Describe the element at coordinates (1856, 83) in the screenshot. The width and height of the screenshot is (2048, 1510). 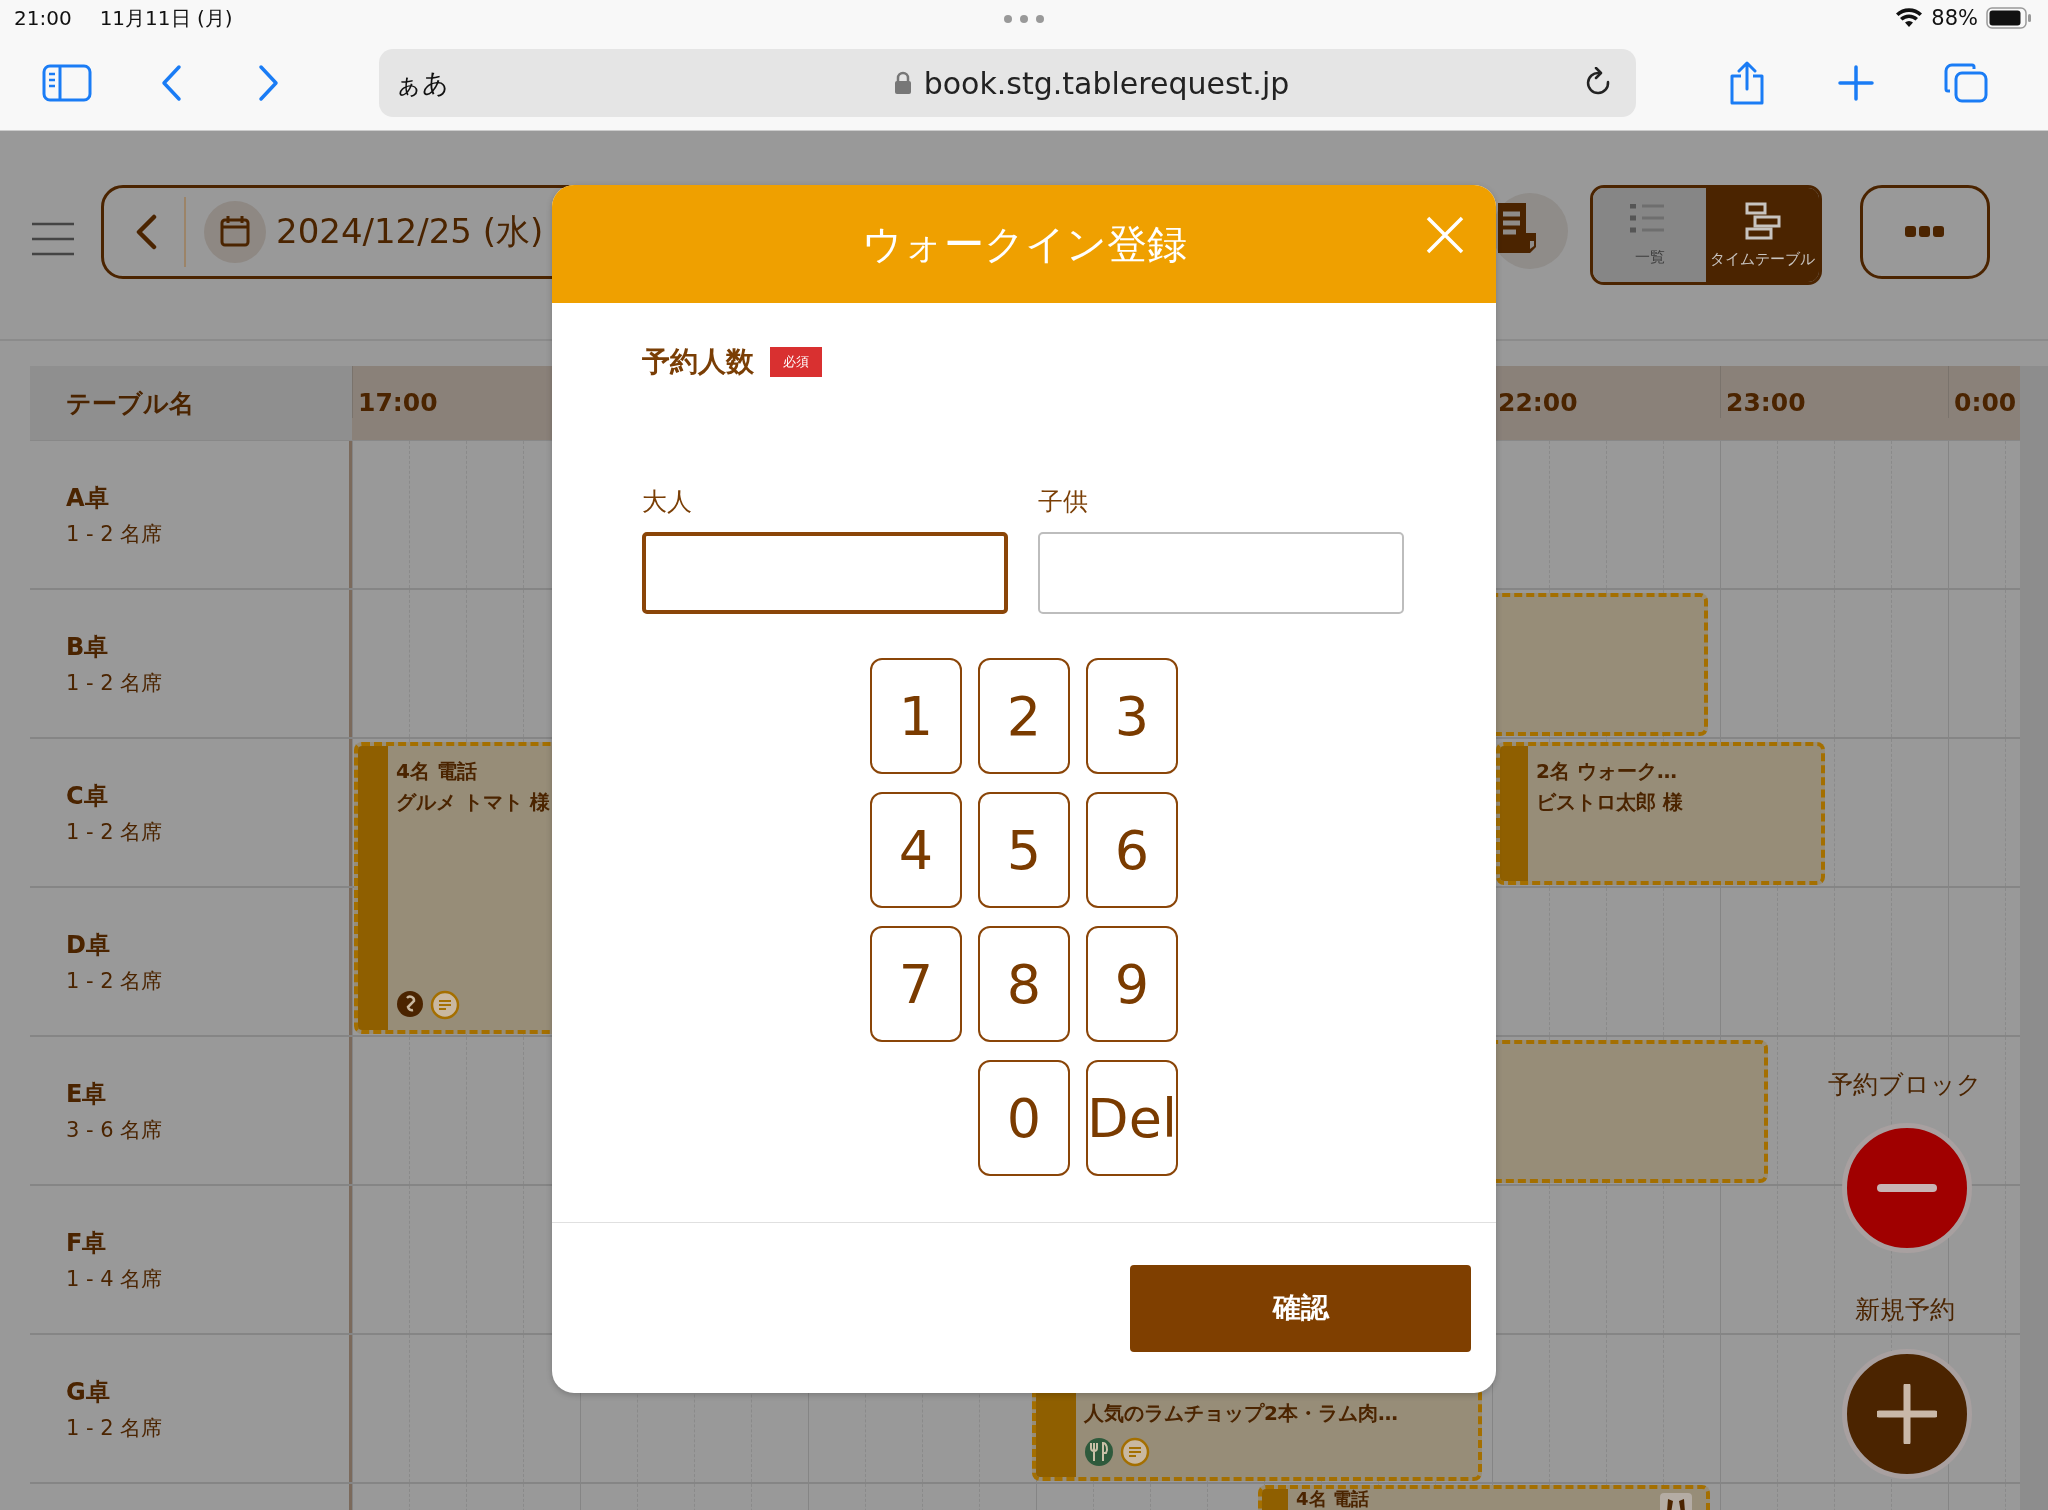
I see `new-tab-icon` at that location.